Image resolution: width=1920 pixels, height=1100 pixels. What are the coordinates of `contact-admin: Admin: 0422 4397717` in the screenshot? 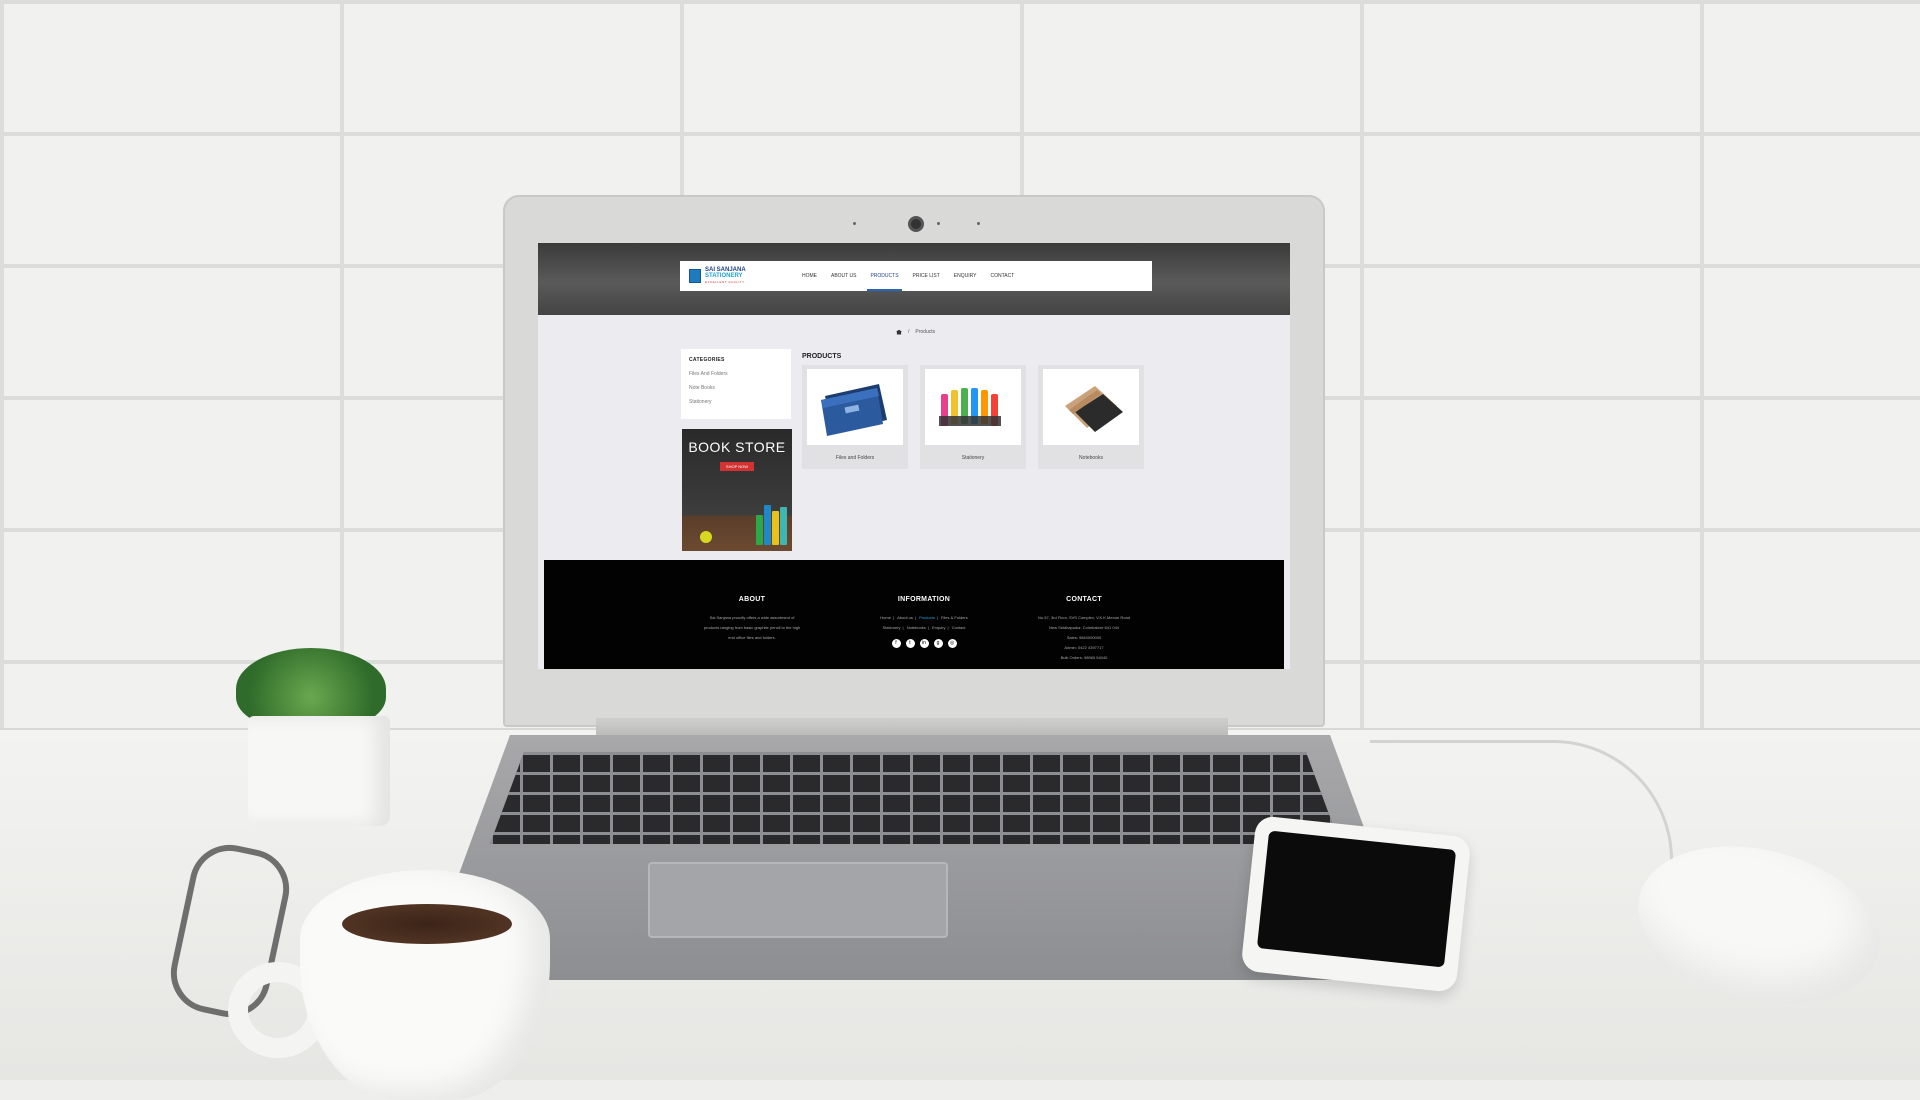 It's located at (1084, 647).